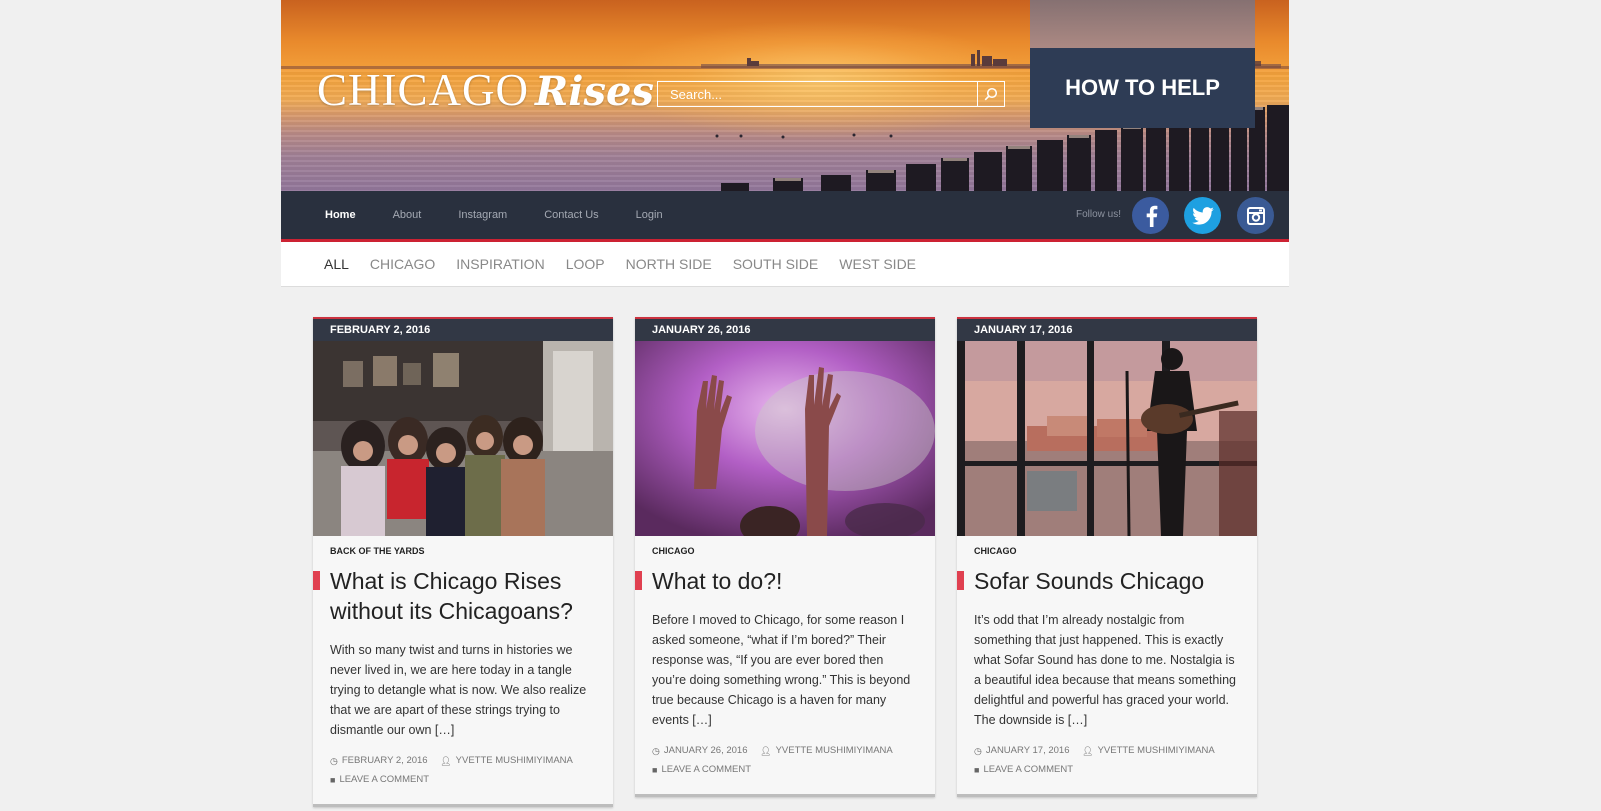 The height and width of the screenshot is (811, 1601). I want to click on category-south-side: SOUTH SIDE, so click(776, 264).